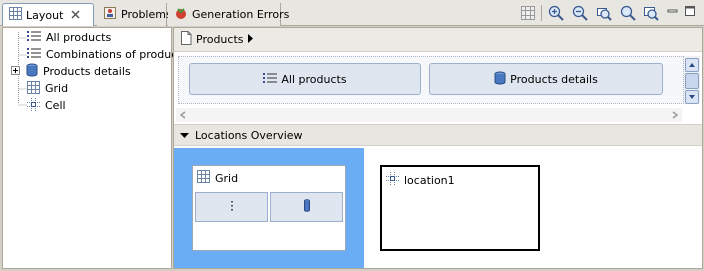 The image size is (704, 271). Describe the element at coordinates (692, 97) in the screenshot. I see `scroll-down-icon` at that location.